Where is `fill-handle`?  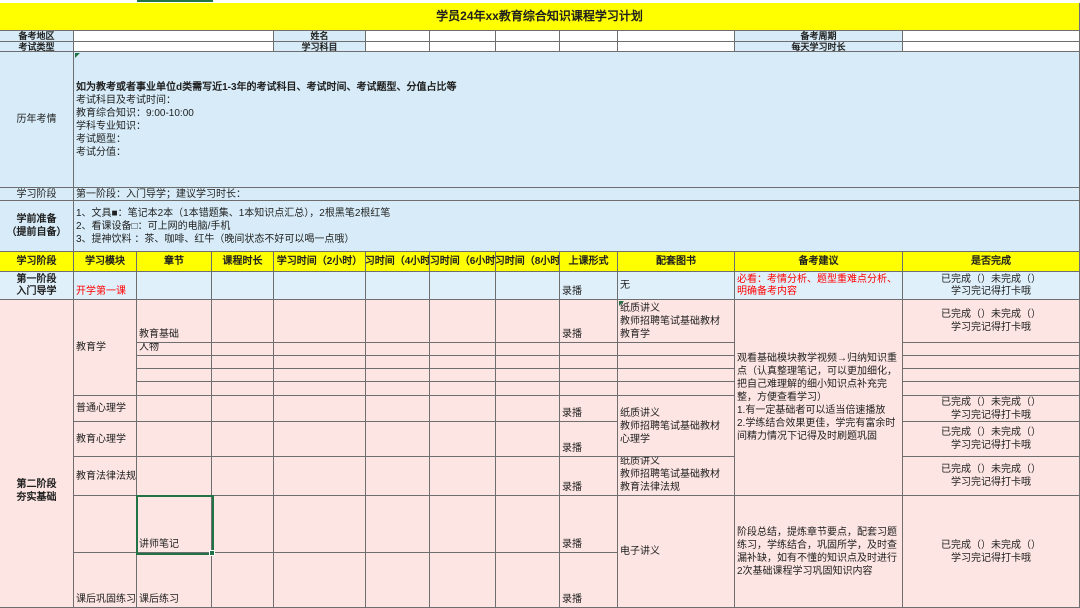 fill-handle is located at coordinates (212, 553).